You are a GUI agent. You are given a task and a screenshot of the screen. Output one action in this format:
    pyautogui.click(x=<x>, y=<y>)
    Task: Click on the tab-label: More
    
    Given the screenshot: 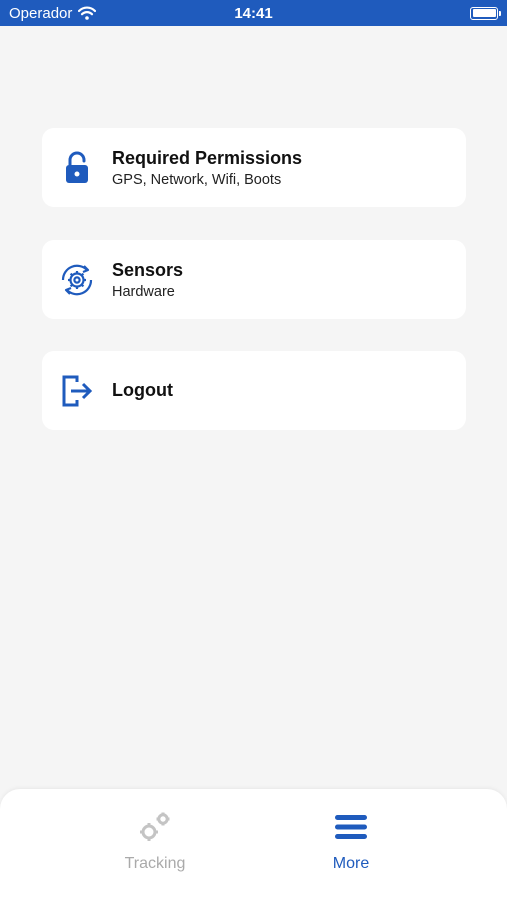 What is the action you would take?
    pyautogui.click(x=351, y=863)
    